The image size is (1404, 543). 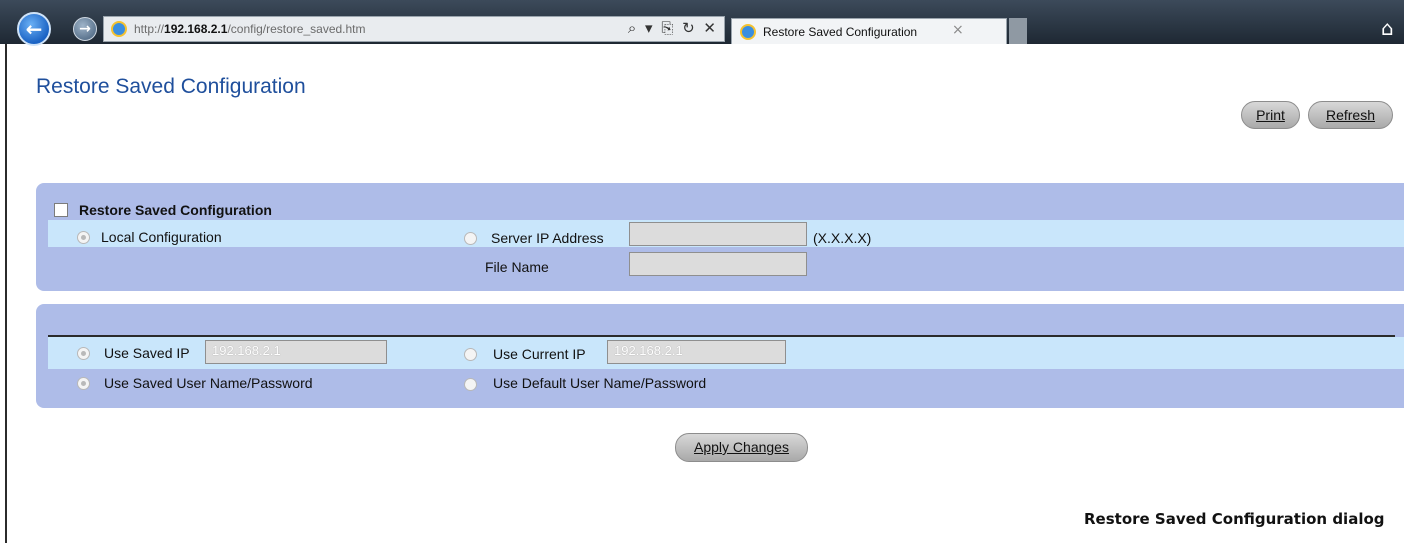 I want to click on browser-tab: Restore Saved Configuration ×, so click(x=869, y=31).